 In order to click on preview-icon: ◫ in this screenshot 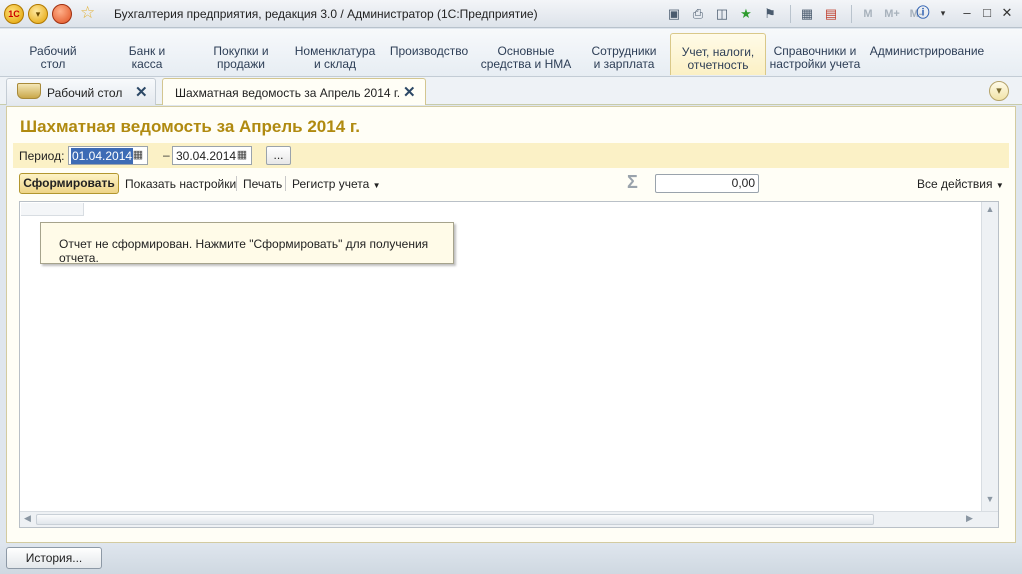, I will do `click(722, 14)`.